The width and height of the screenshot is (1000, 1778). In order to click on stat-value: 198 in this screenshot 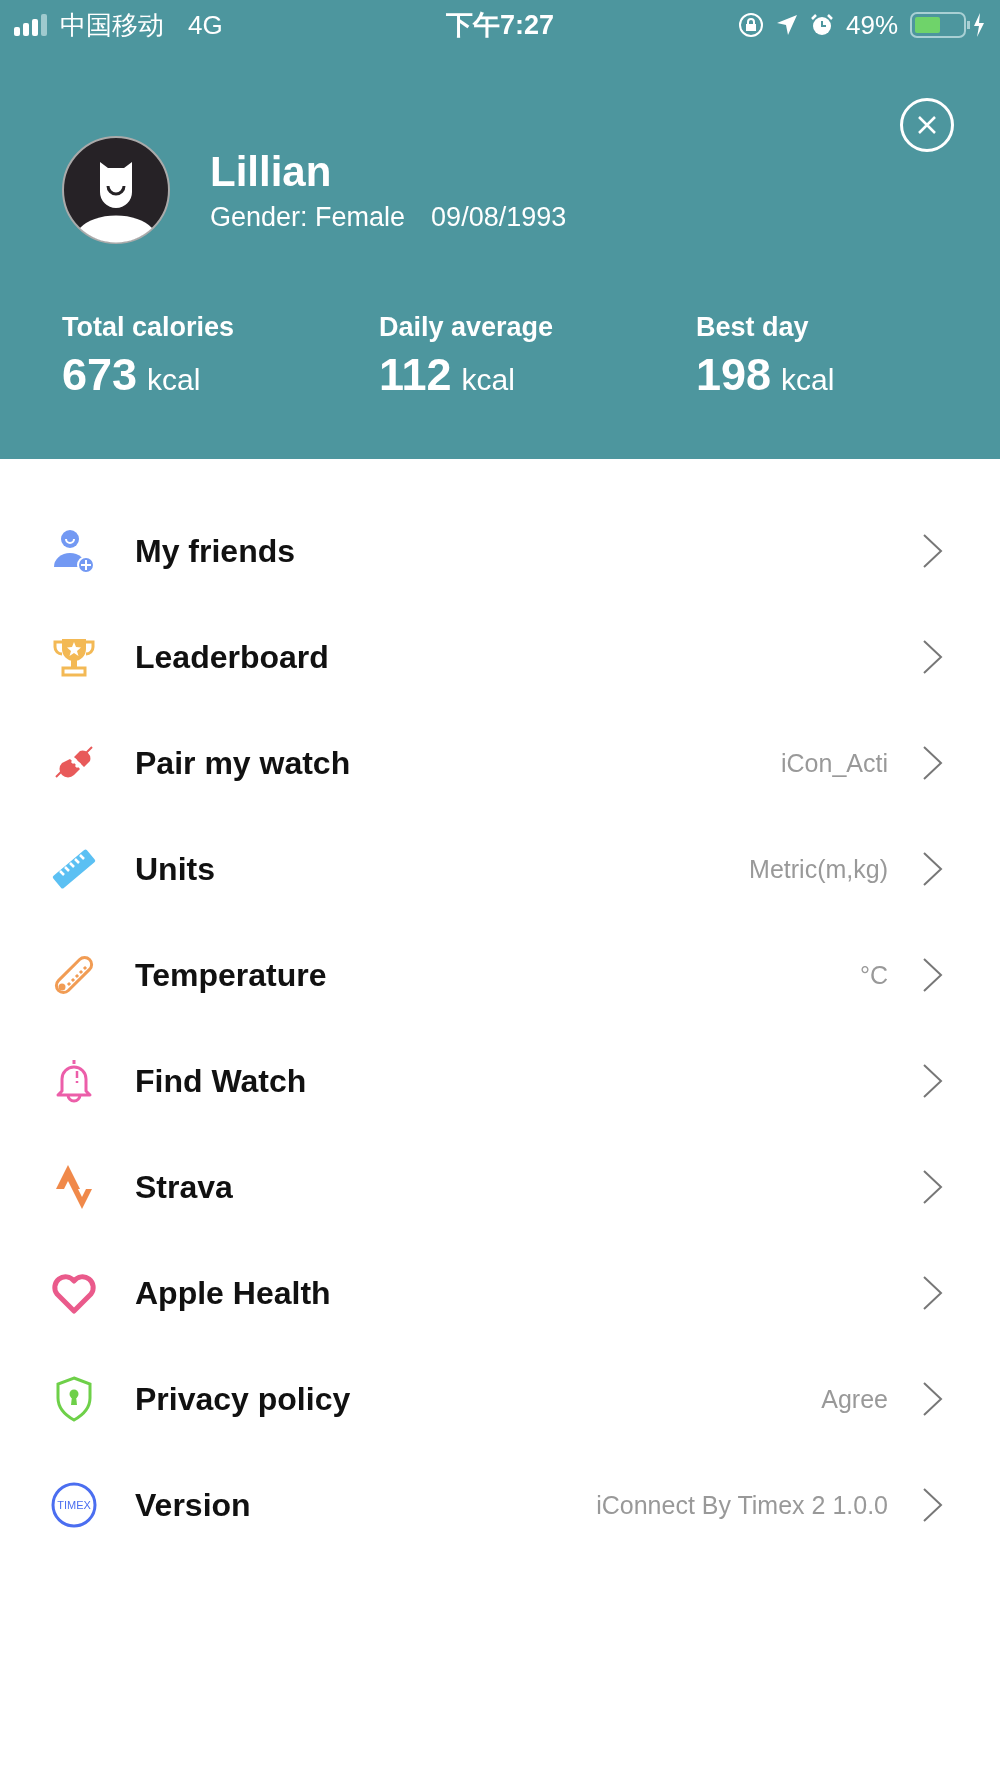, I will do `click(734, 375)`.